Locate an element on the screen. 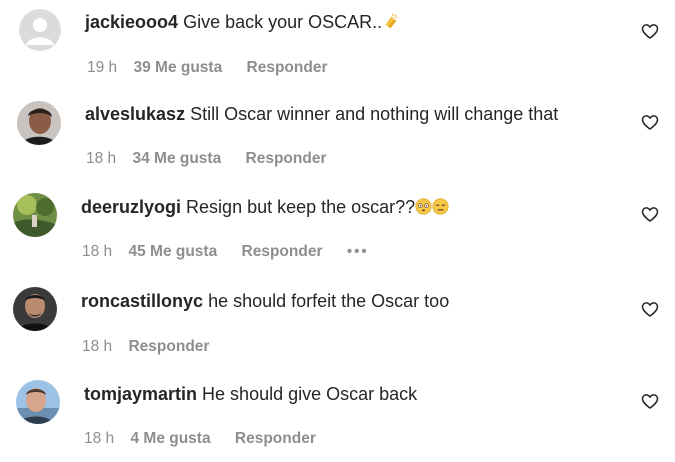 The image size is (675, 462). flushed-face-emoji-icon is located at coordinates (423, 206).